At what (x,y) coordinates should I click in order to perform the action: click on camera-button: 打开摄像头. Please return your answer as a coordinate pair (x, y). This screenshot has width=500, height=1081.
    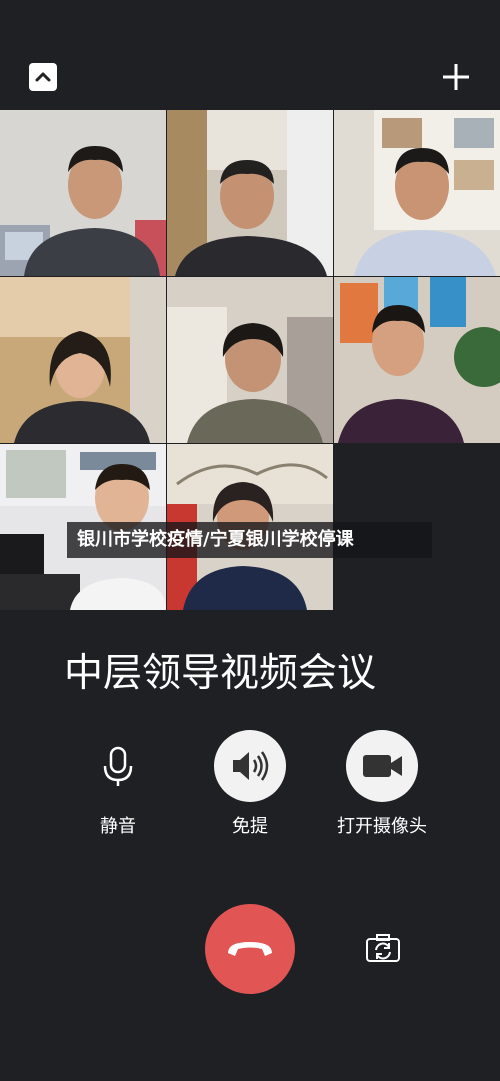
    Looking at the image, I should click on (382, 784).